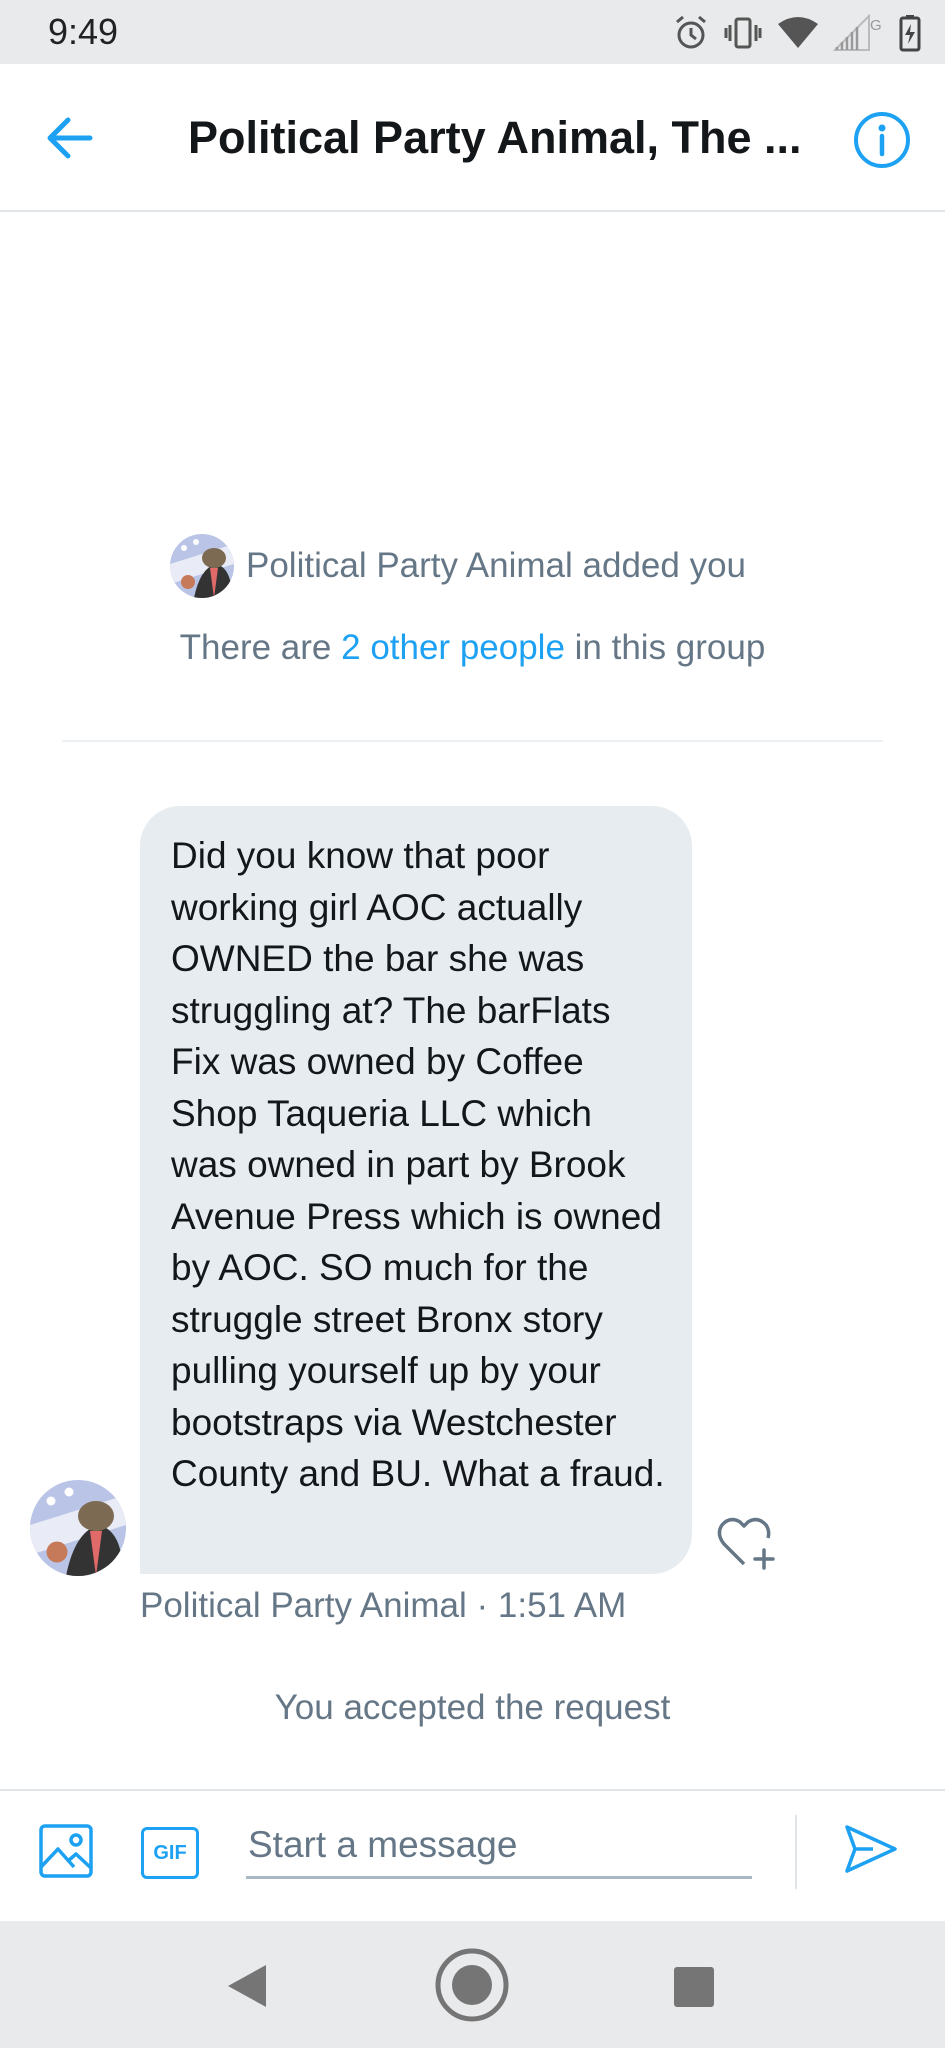 Image resolution: width=945 pixels, height=2048 pixels. I want to click on send-icon, so click(871, 1849).